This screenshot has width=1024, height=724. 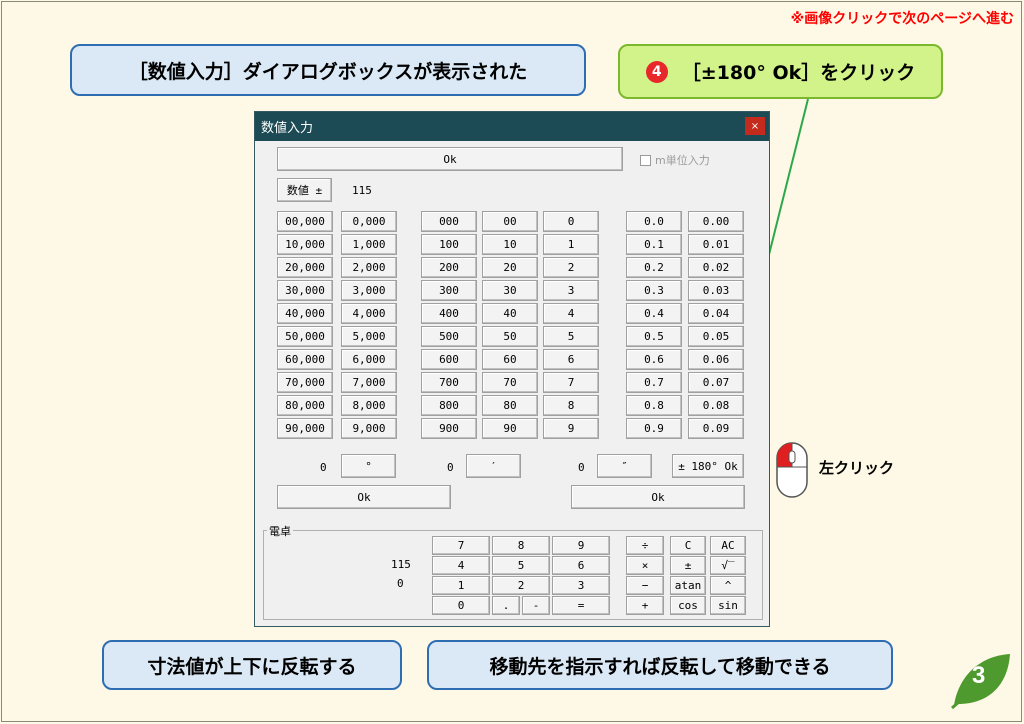 I want to click on keypad-col6-button: 0.1, so click(x=654, y=244).